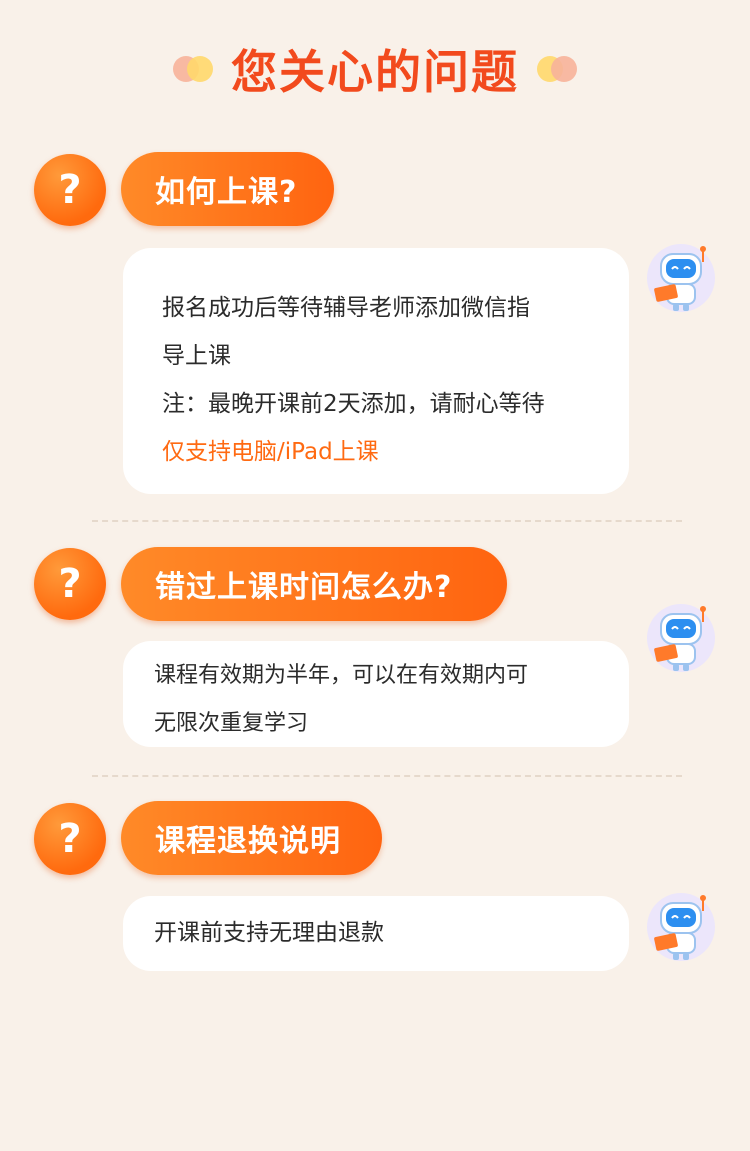  I want to click on faq-answer-3: 开课前支持无理由退款, so click(376, 933).